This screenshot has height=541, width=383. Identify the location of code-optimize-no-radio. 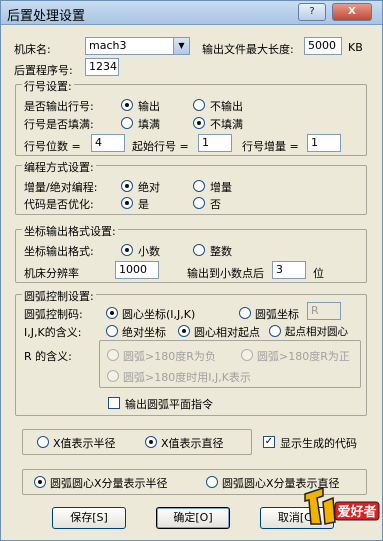
(199, 203).